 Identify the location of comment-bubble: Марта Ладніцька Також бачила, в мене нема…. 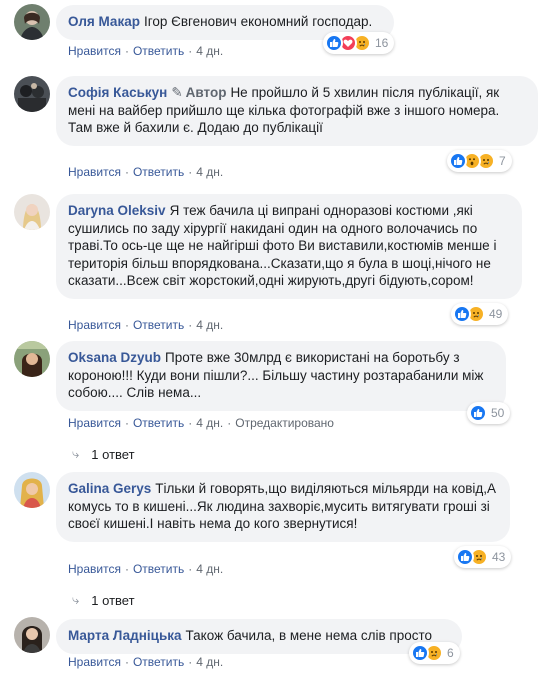
(259, 636).